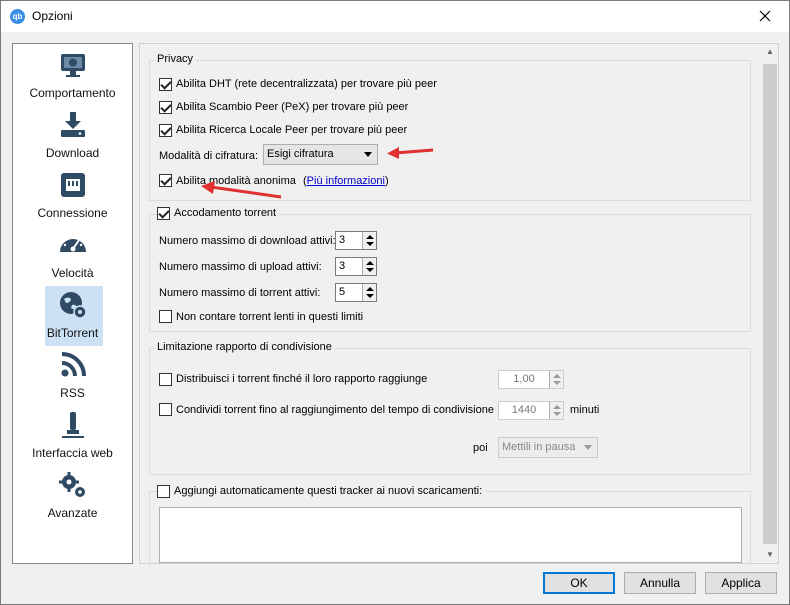  I want to click on sidebar-item-avanzate: Avanzate, so click(72, 495).